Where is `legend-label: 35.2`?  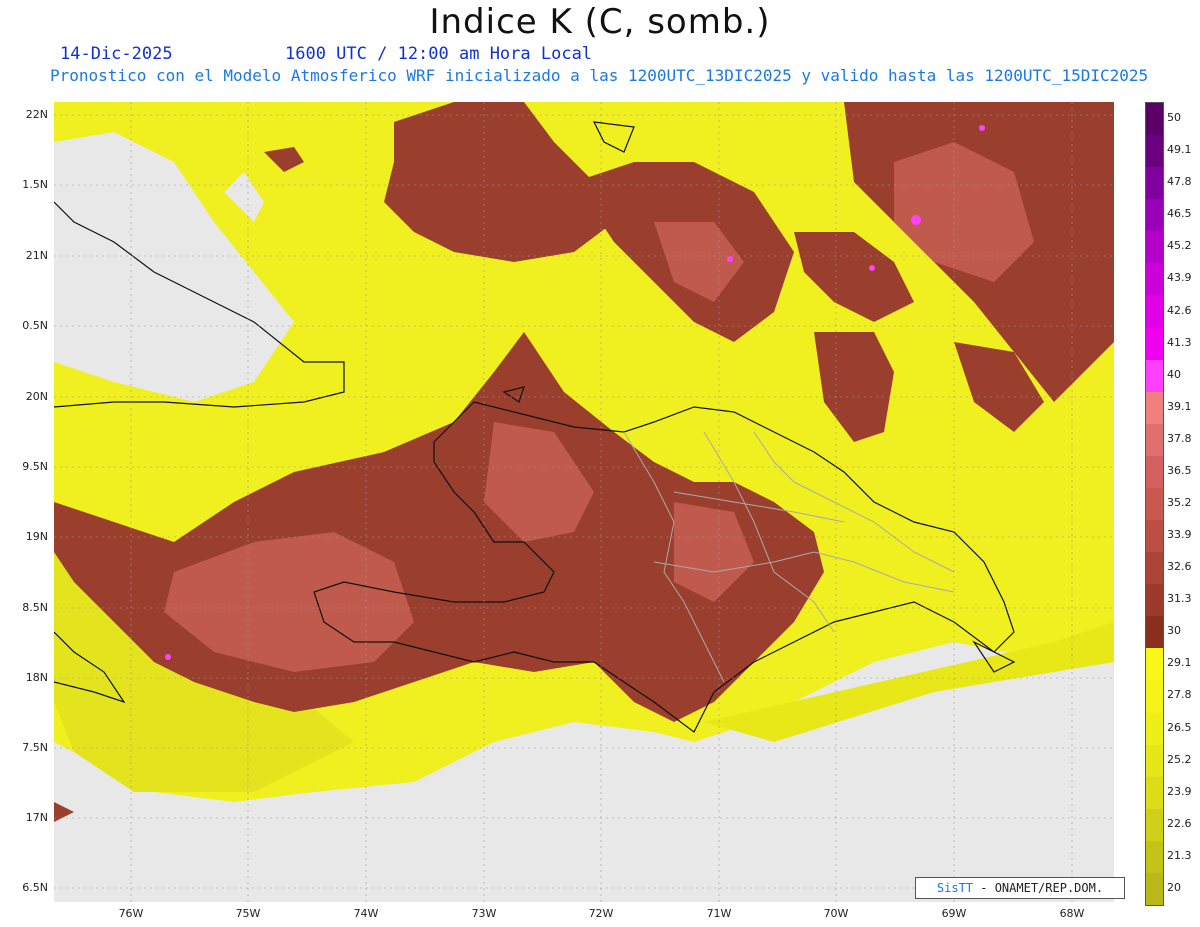
legend-label: 35.2 is located at coordinates (1179, 502).